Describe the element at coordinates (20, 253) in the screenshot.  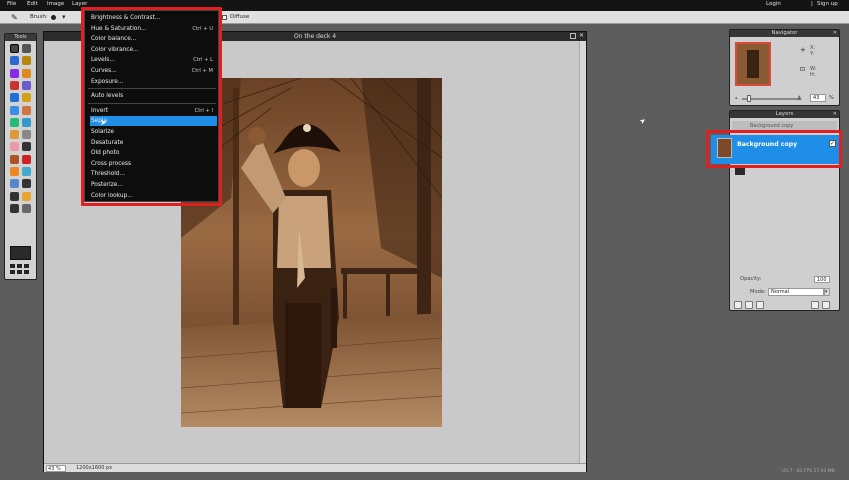
I see `foreground-color-swatch` at that location.